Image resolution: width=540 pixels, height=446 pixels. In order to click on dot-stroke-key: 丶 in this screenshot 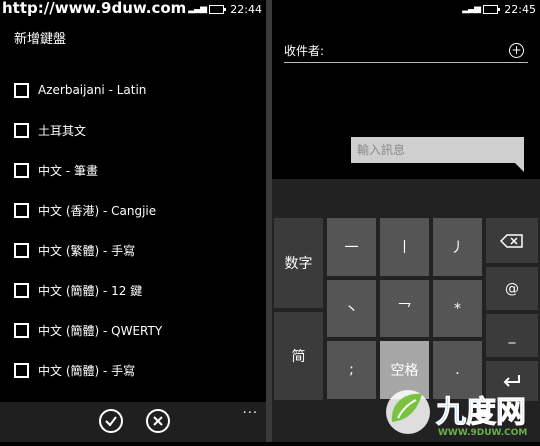, I will do `click(351, 308)`.